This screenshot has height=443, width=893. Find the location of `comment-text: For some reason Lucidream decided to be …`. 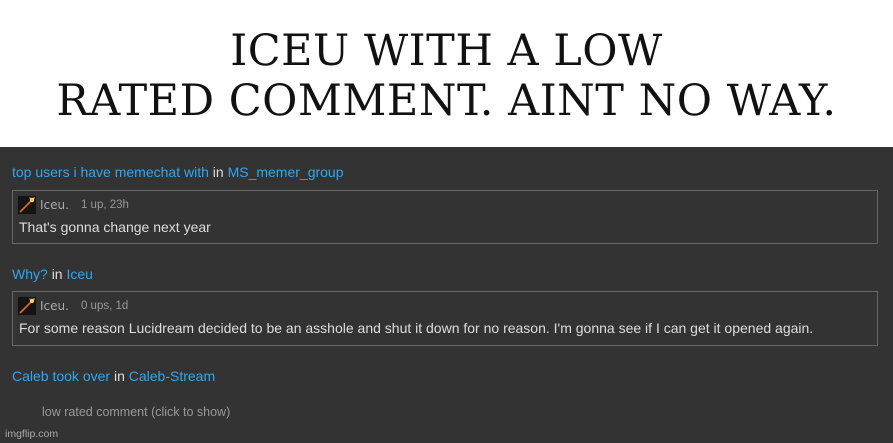

comment-text: For some reason Lucidream decided to be … is located at coordinates (416, 328).